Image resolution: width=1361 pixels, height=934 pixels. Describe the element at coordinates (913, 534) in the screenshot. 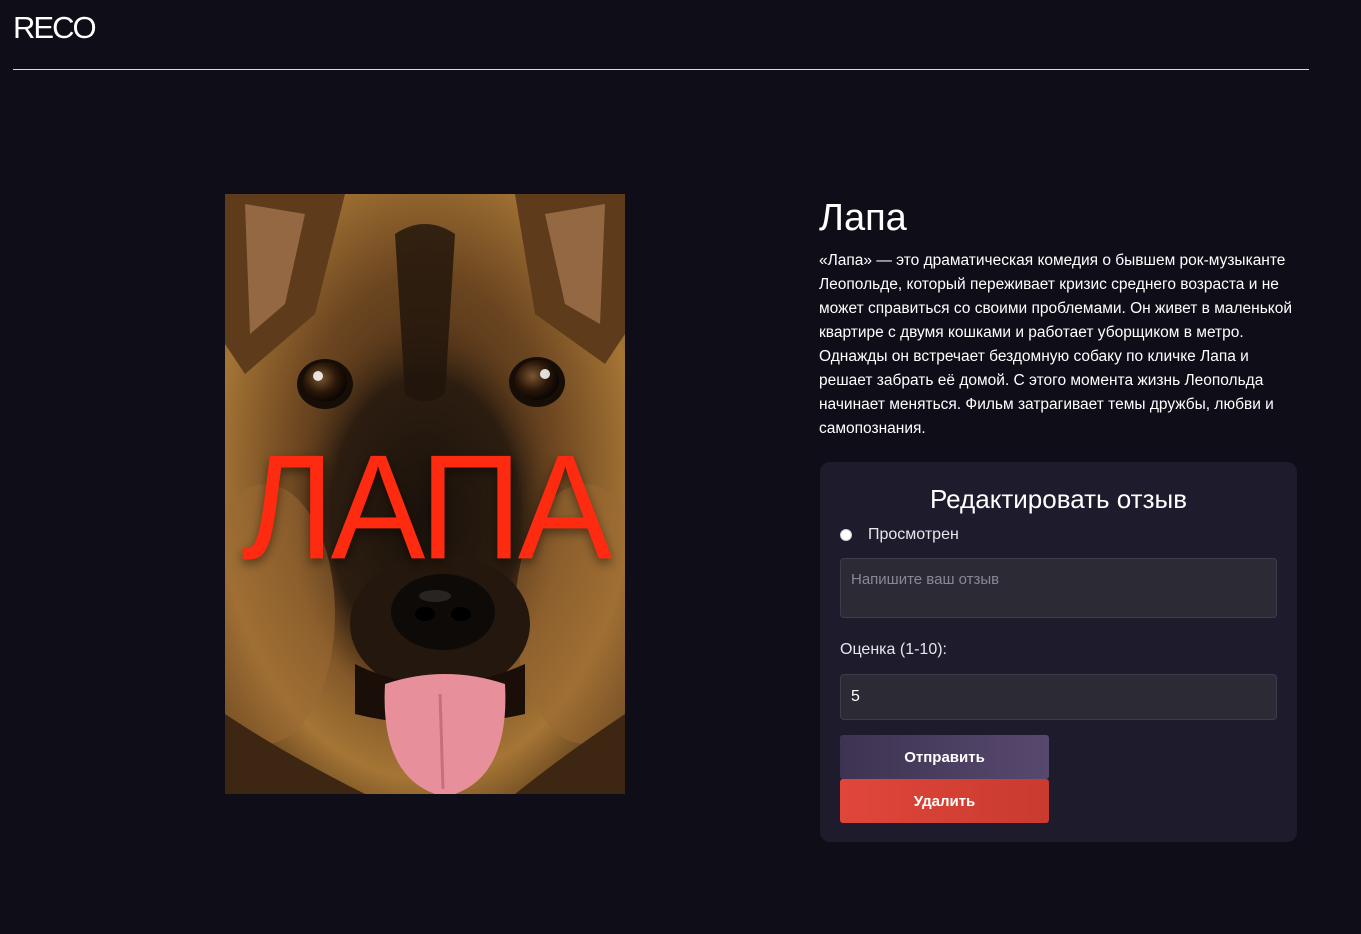

I see `watched-label: Просмотрен` at that location.